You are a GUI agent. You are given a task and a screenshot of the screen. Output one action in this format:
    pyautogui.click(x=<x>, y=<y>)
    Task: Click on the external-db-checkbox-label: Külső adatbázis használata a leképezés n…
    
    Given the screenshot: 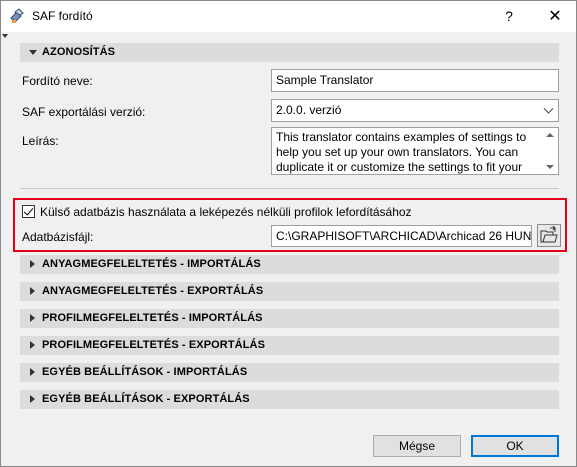 What is the action you would take?
    pyautogui.click(x=226, y=212)
    